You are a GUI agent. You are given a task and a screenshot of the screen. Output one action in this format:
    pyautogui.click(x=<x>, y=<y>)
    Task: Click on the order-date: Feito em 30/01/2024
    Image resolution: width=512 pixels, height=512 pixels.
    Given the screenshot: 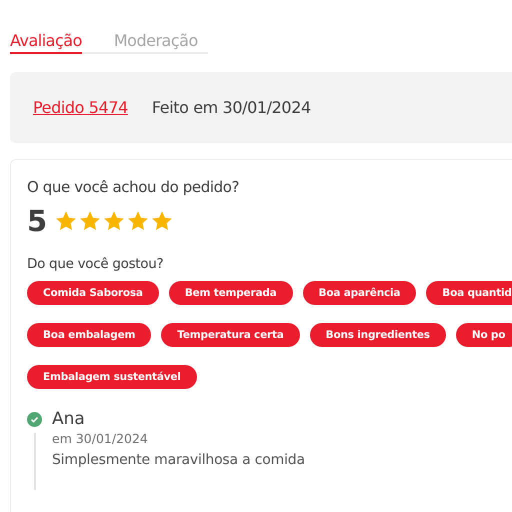 What is the action you would take?
    pyautogui.click(x=231, y=107)
    